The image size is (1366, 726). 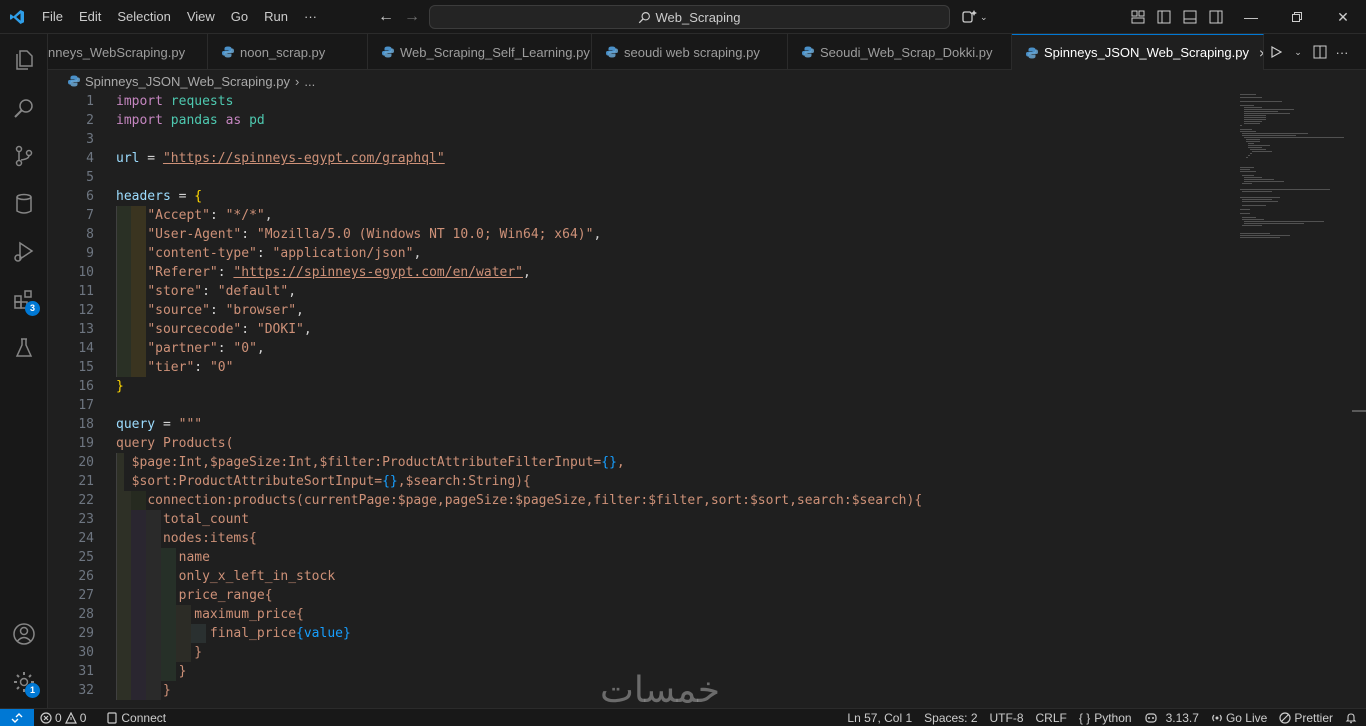 I want to click on code-line-13: "sourcecode": "DOKI",, so click(x=691, y=329).